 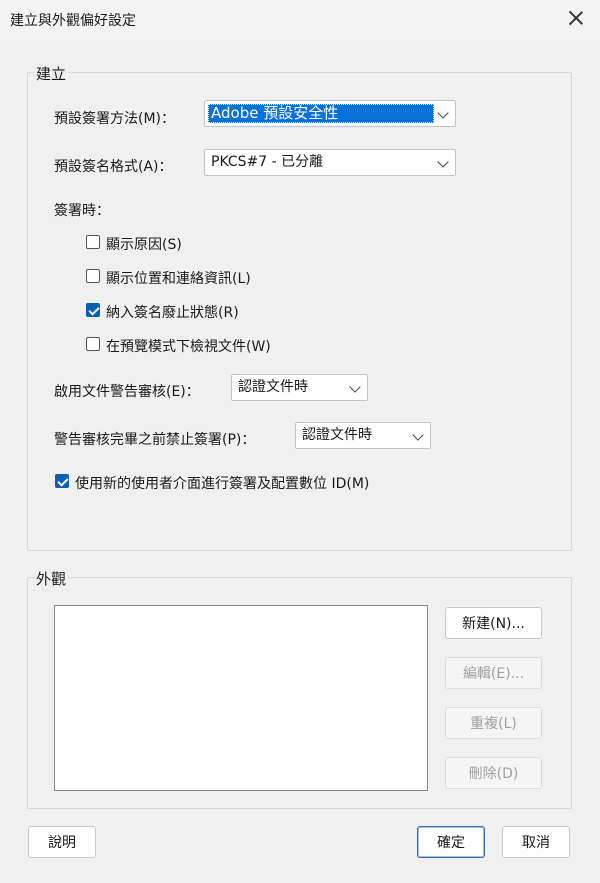 I want to click on appearance-group-label: 外觀, so click(x=51, y=578).